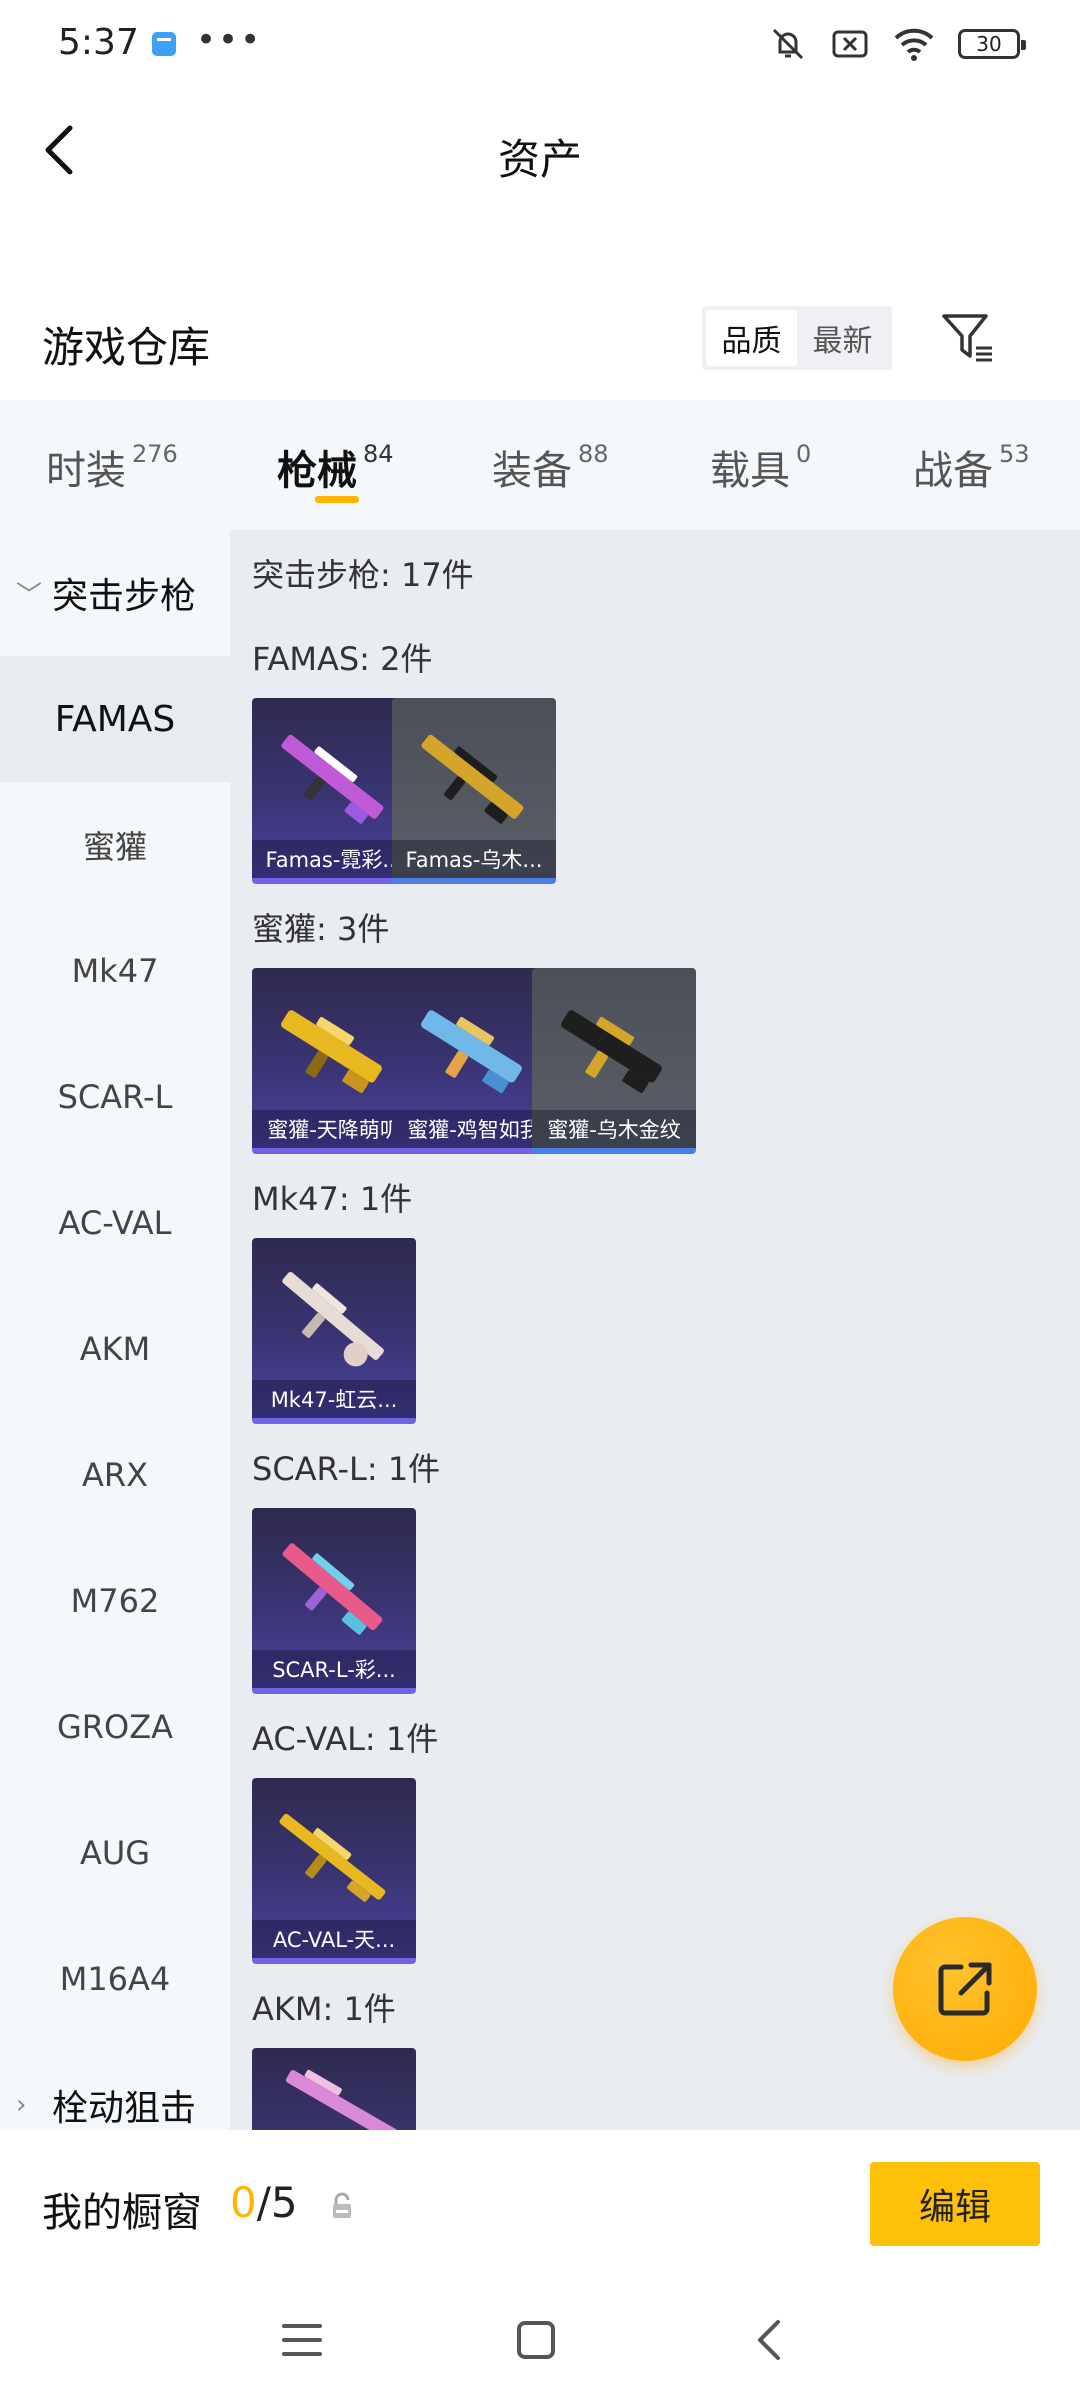 The image size is (1080, 2400). I want to click on page-header: 资产, so click(540, 150).